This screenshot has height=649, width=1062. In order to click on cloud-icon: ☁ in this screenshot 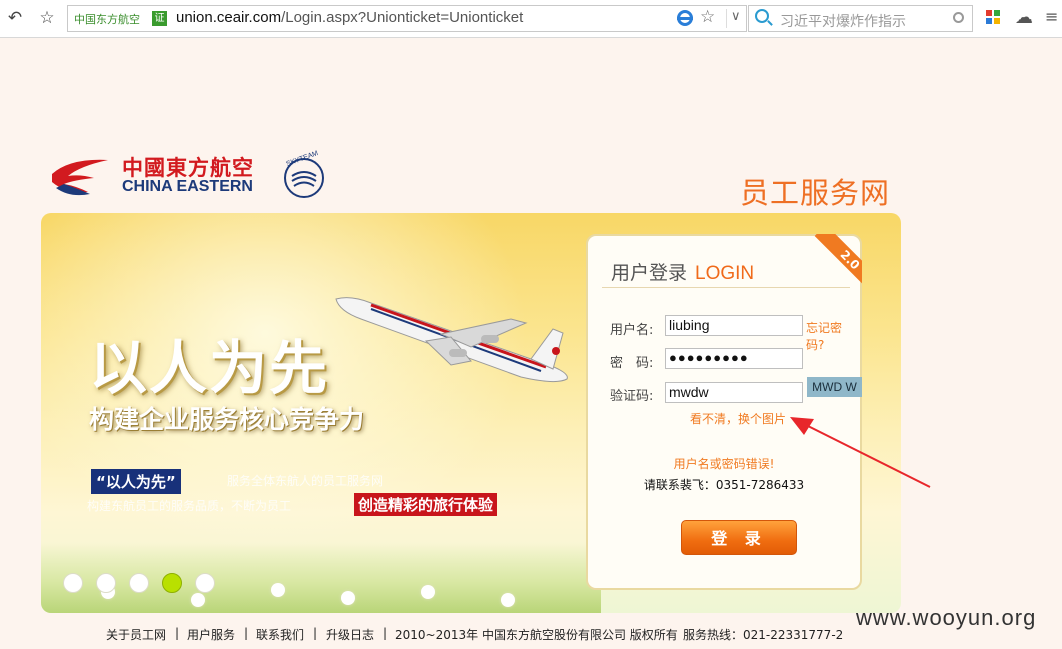, I will do `click(1024, 17)`.